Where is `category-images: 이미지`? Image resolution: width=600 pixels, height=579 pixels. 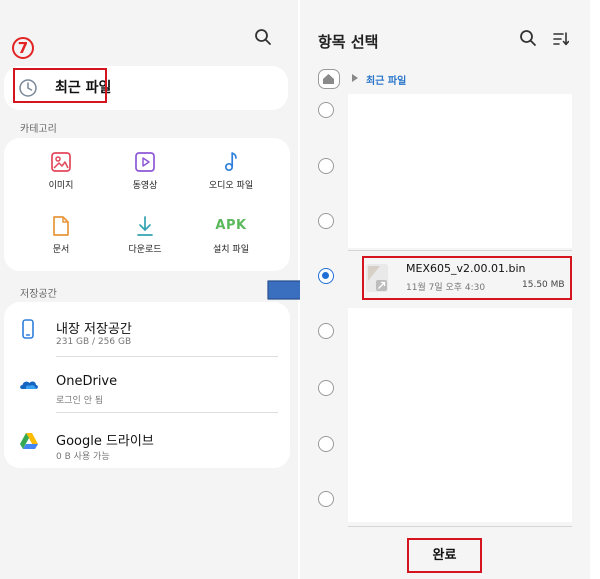 category-images: 이미지 is located at coordinates (61, 170).